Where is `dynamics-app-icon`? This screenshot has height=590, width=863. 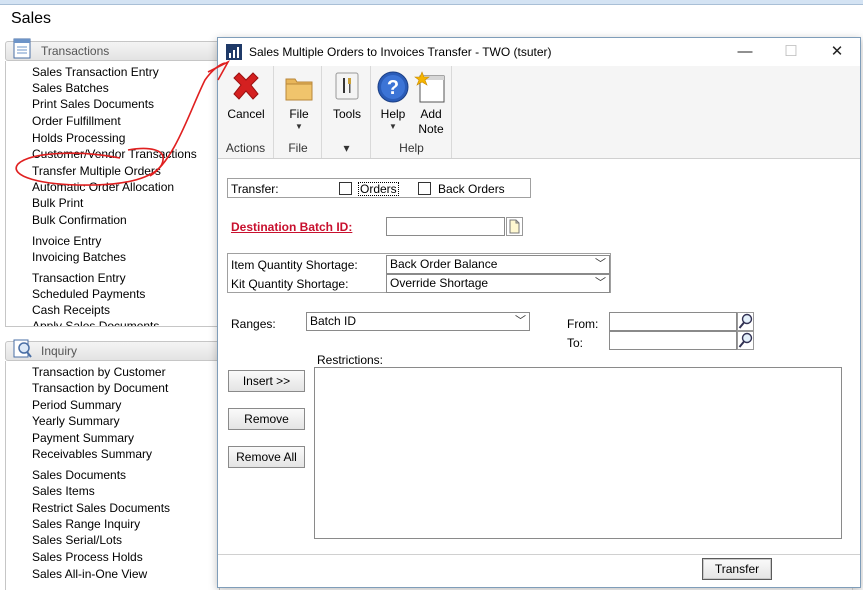 dynamics-app-icon is located at coordinates (234, 52).